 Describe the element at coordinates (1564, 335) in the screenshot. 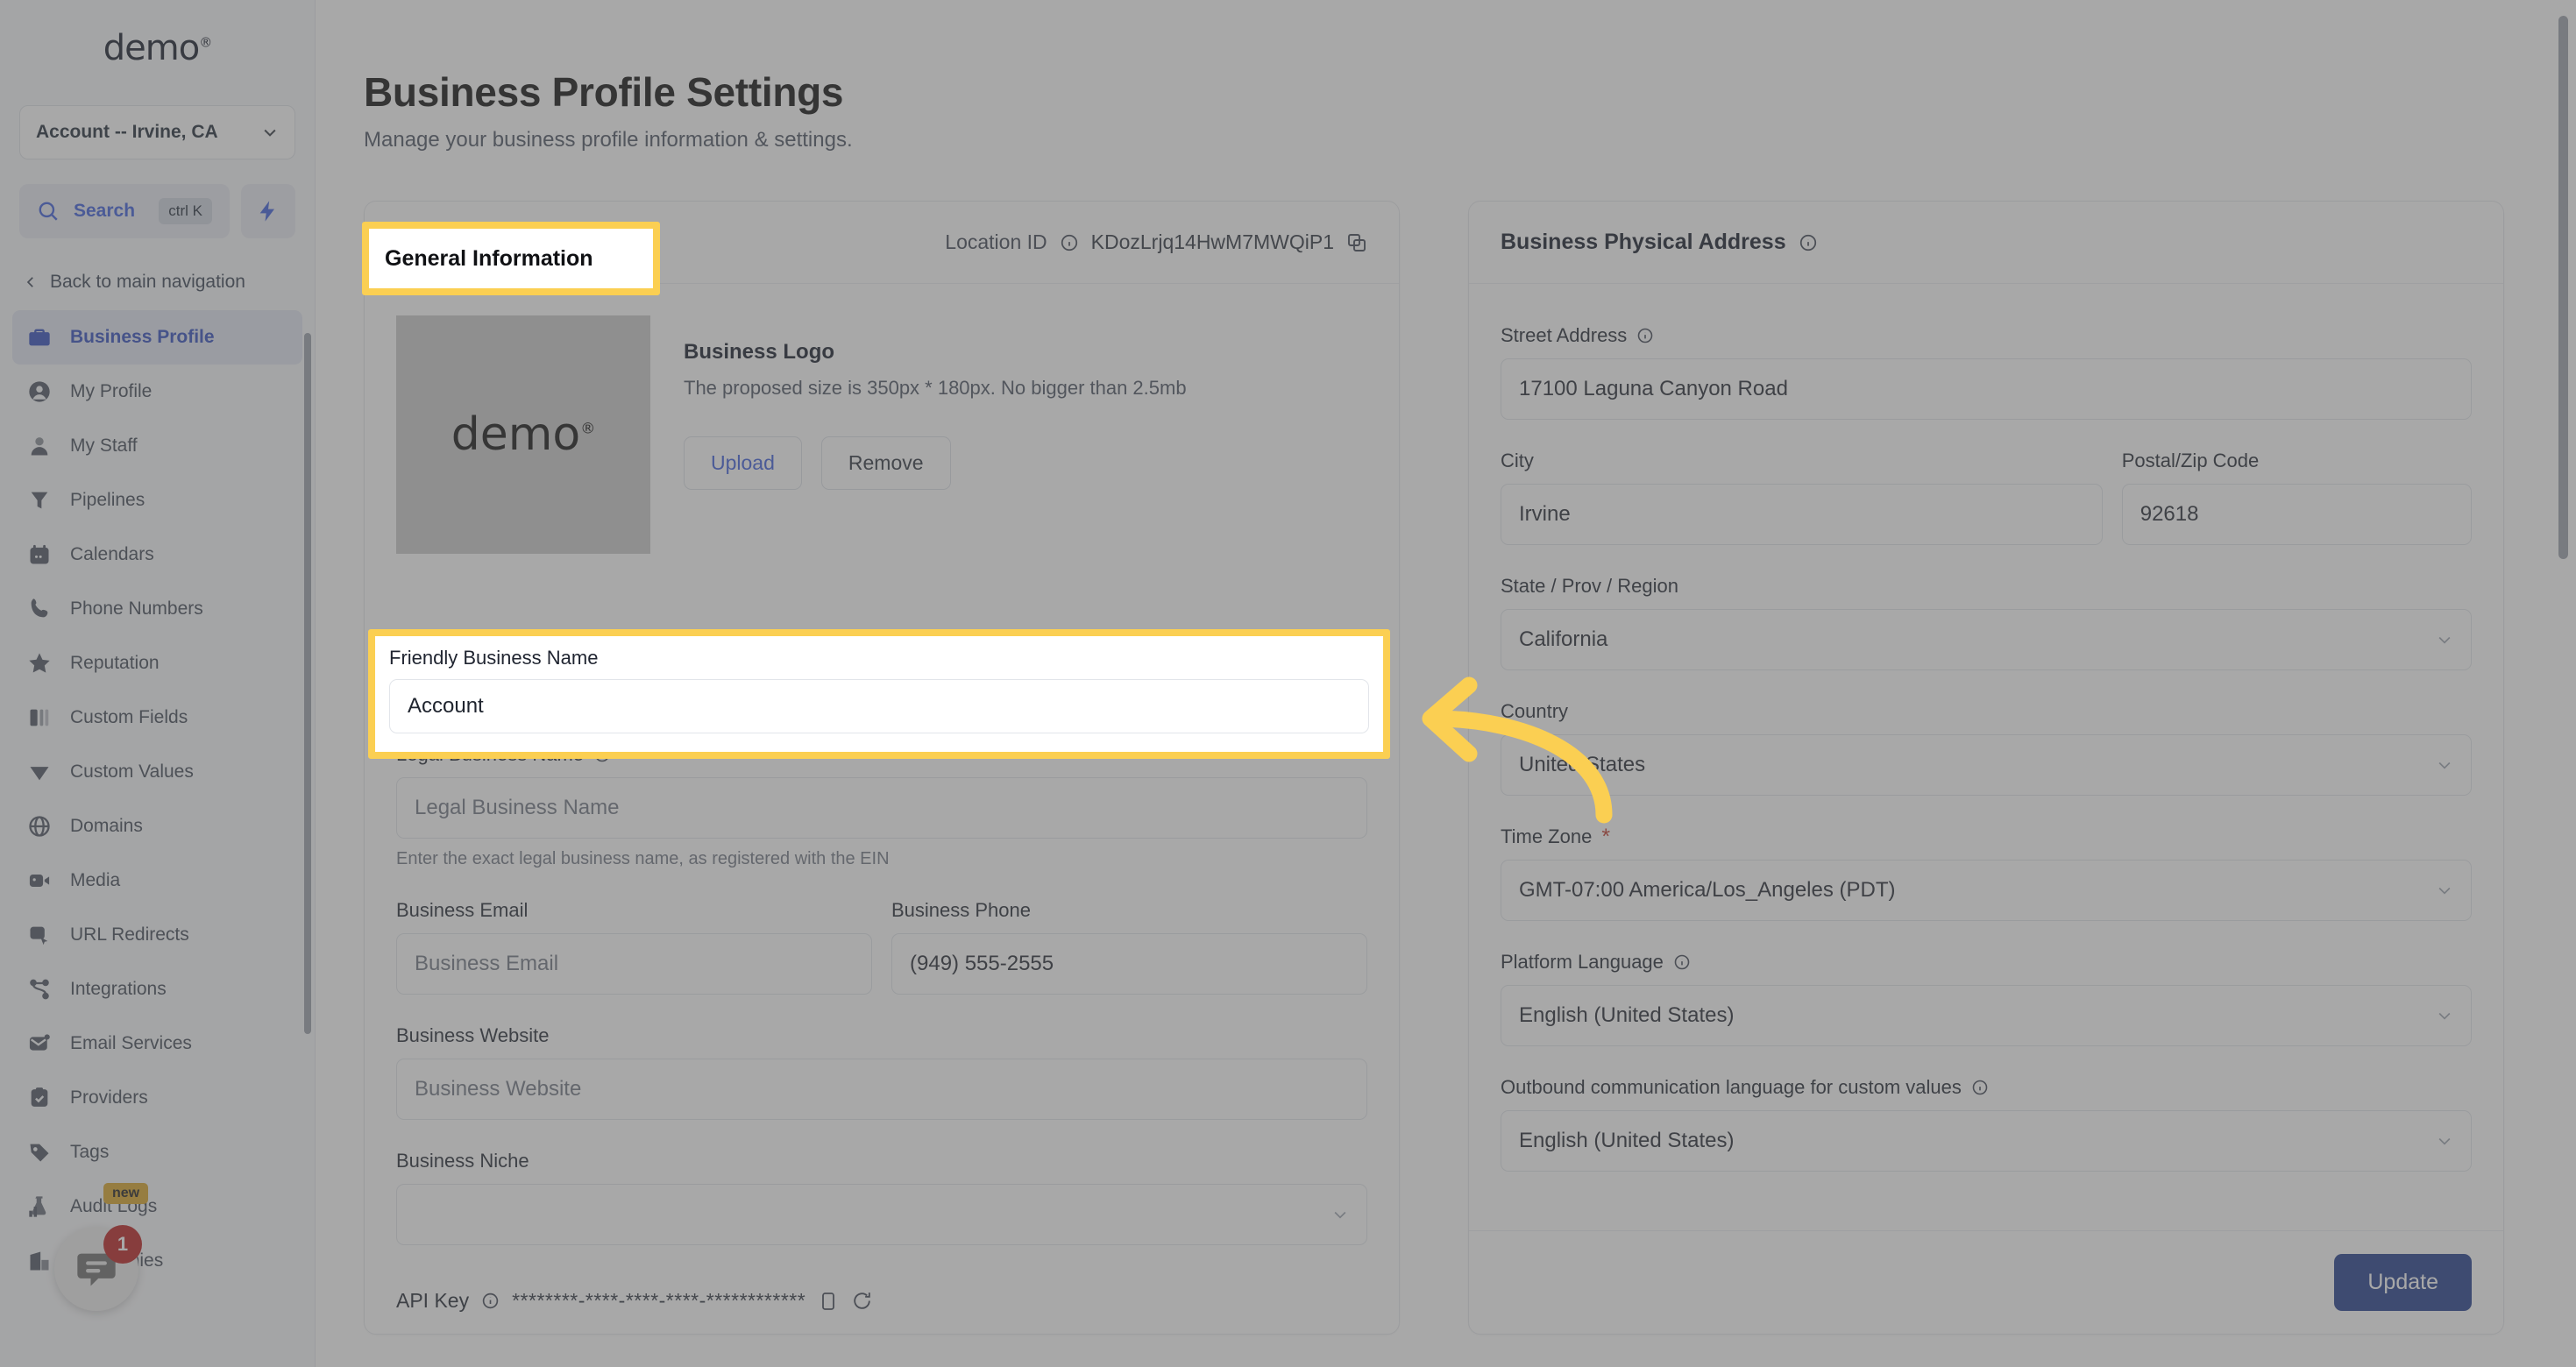

I see `street-address-label-text: Street Address` at that location.